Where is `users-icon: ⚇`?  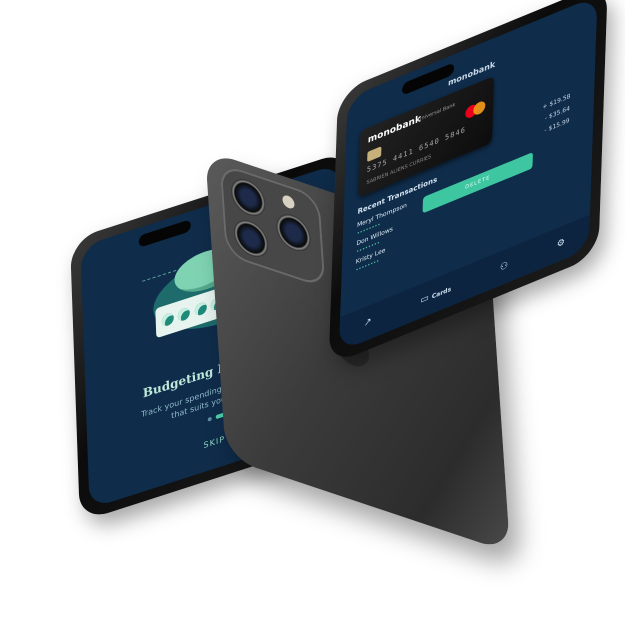 users-icon: ⚇ is located at coordinates (504, 267).